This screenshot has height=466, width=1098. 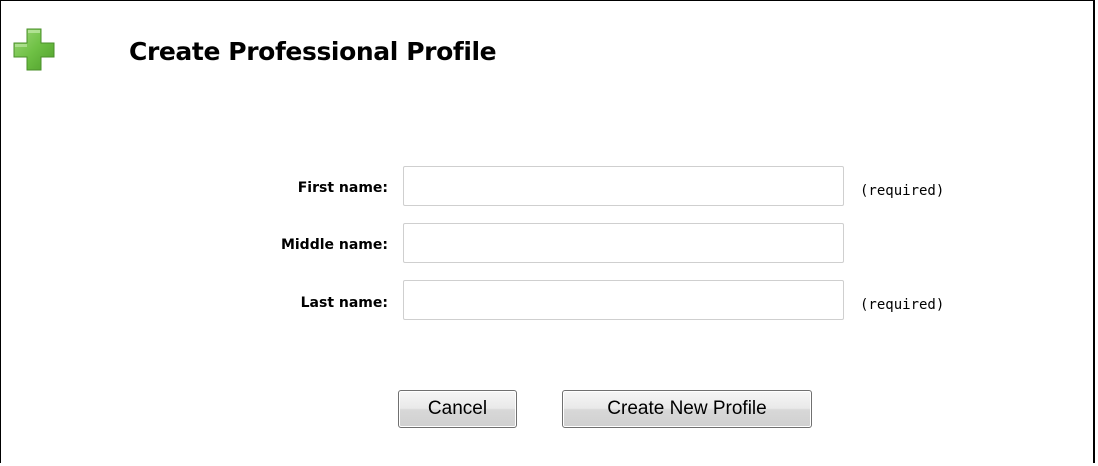 What do you see at coordinates (342, 188) in the screenshot?
I see `first-name-label: First name:` at bounding box center [342, 188].